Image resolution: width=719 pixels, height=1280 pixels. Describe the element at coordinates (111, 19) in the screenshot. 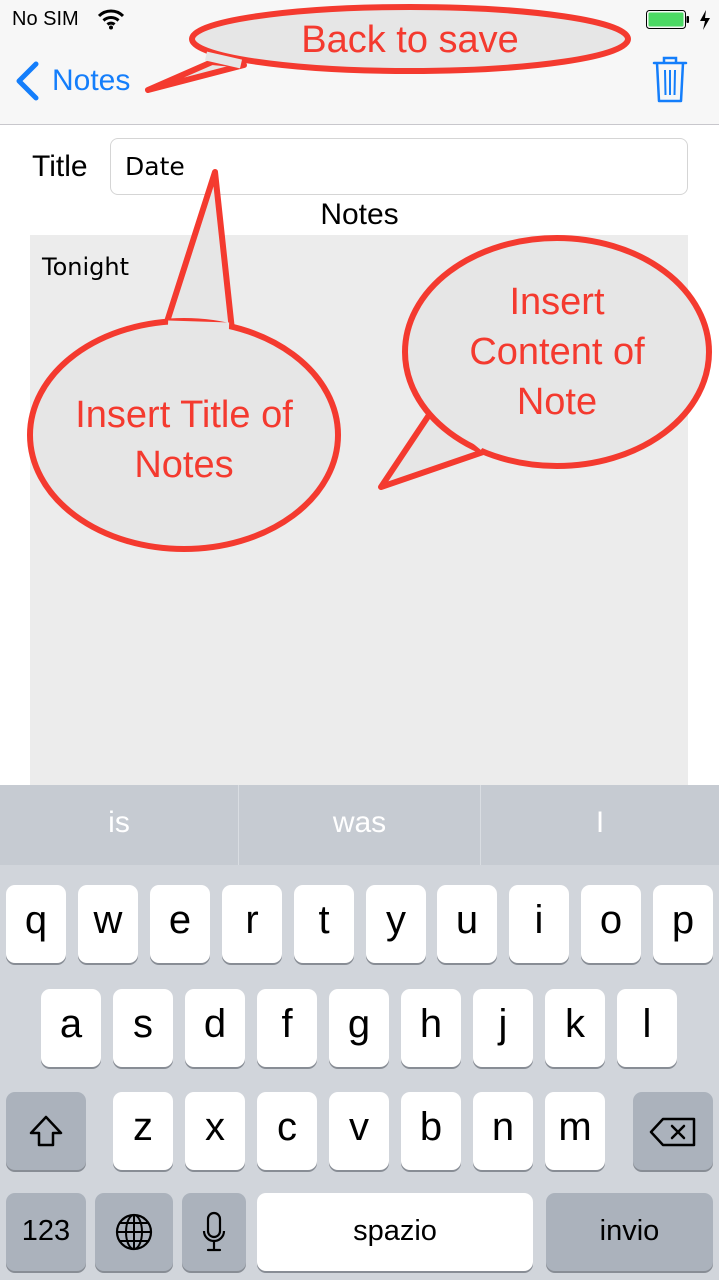

I see `wifi-icon` at that location.